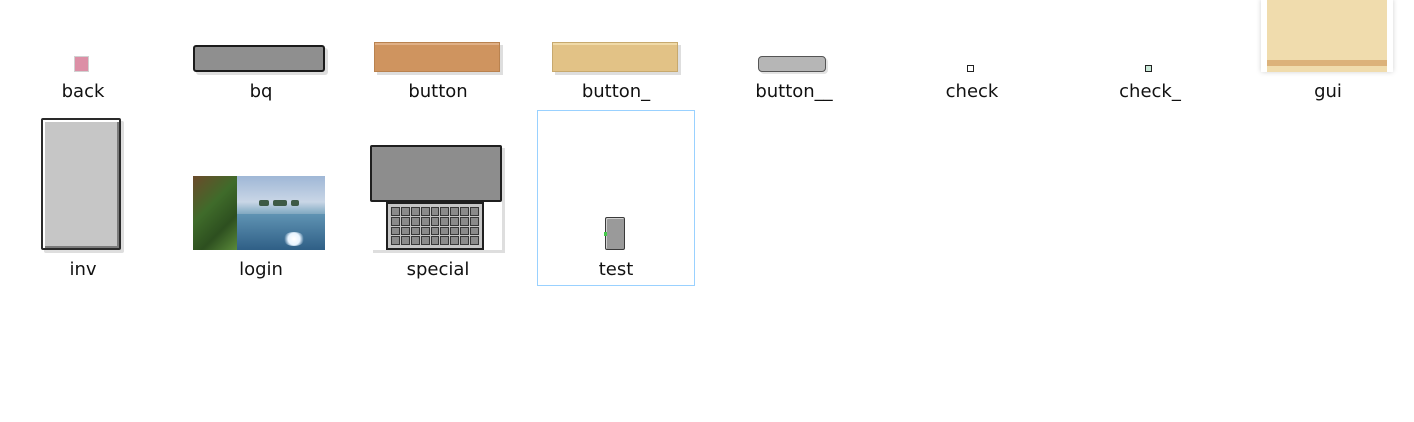  Describe the element at coordinates (1327, 36) in the screenshot. I see `gui-thumbnail` at that location.